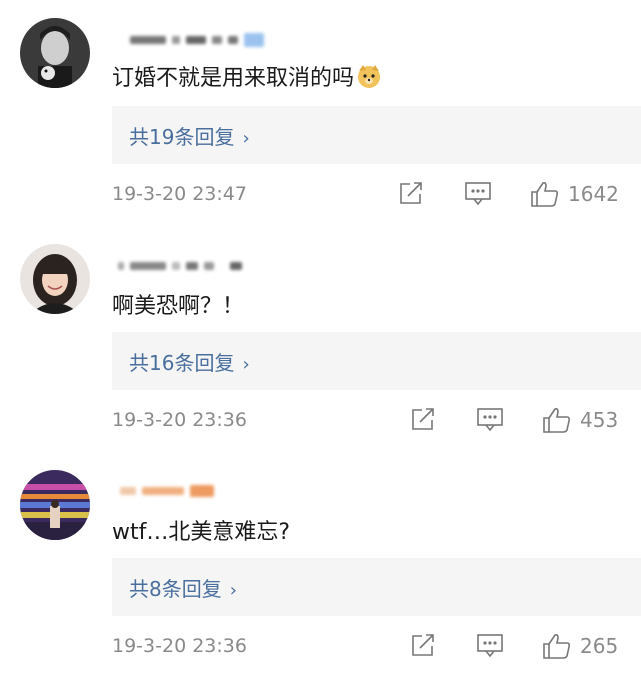 This screenshot has height=677, width=641. What do you see at coordinates (599, 420) in the screenshot?
I see `like-count: 453` at bounding box center [599, 420].